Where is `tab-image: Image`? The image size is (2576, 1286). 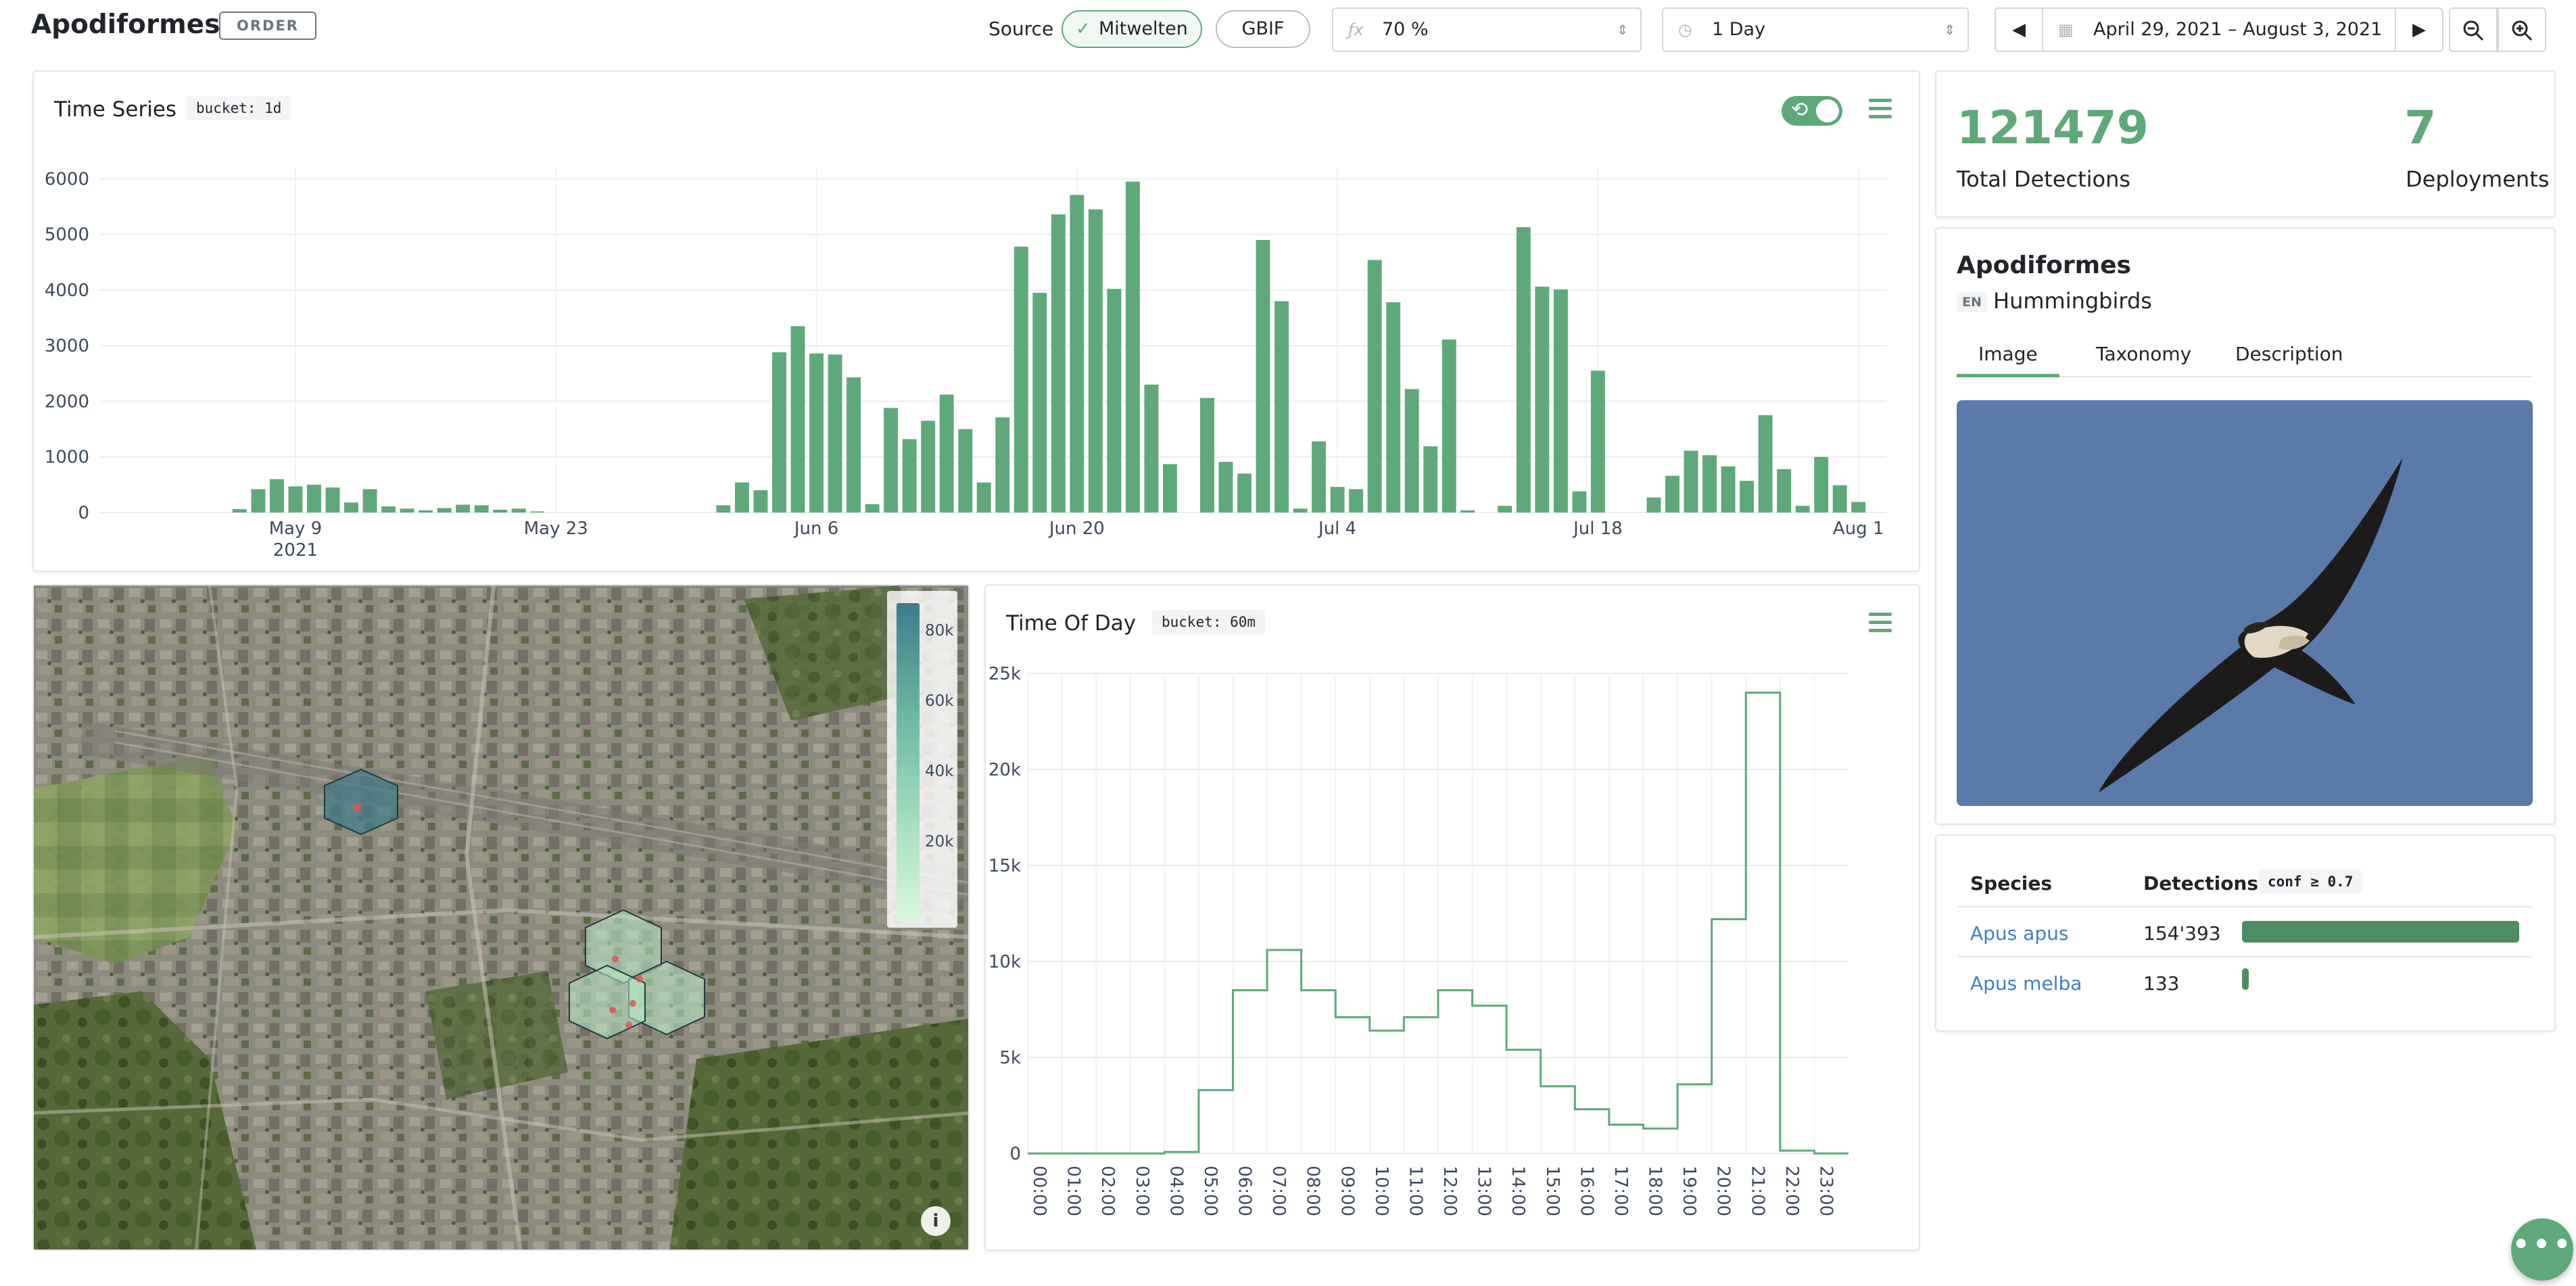
tab-image: Image is located at coordinates (2008, 357).